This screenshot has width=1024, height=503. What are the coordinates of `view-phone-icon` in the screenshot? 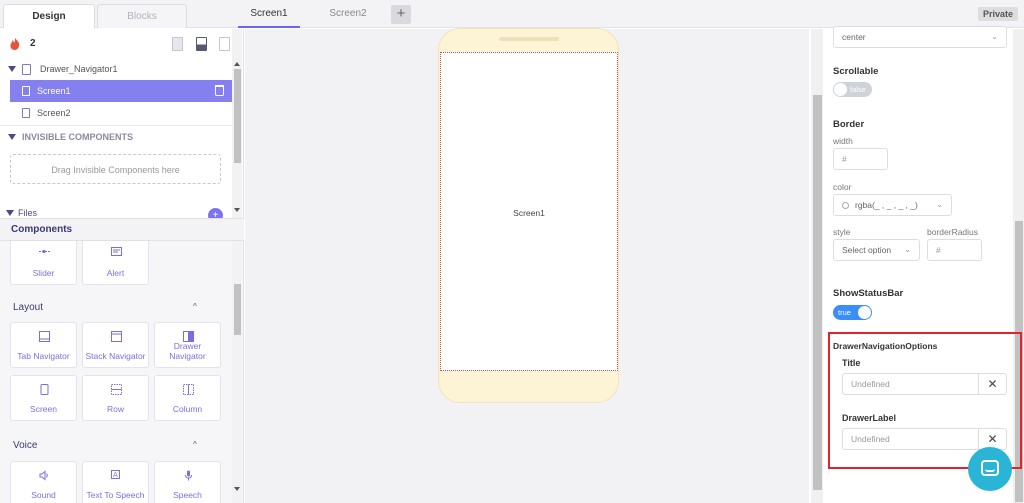 It's located at (201, 44).